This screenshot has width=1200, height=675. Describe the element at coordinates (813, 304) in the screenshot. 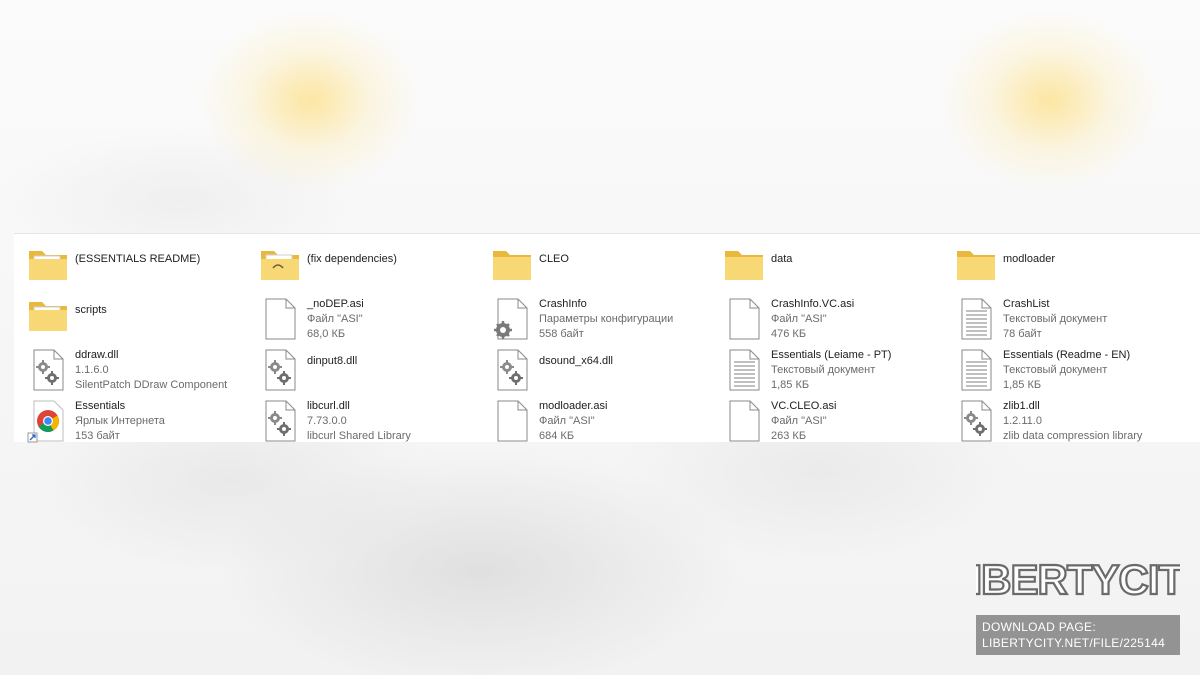

I see `item-name: CrashInfo.VC.asi` at that location.